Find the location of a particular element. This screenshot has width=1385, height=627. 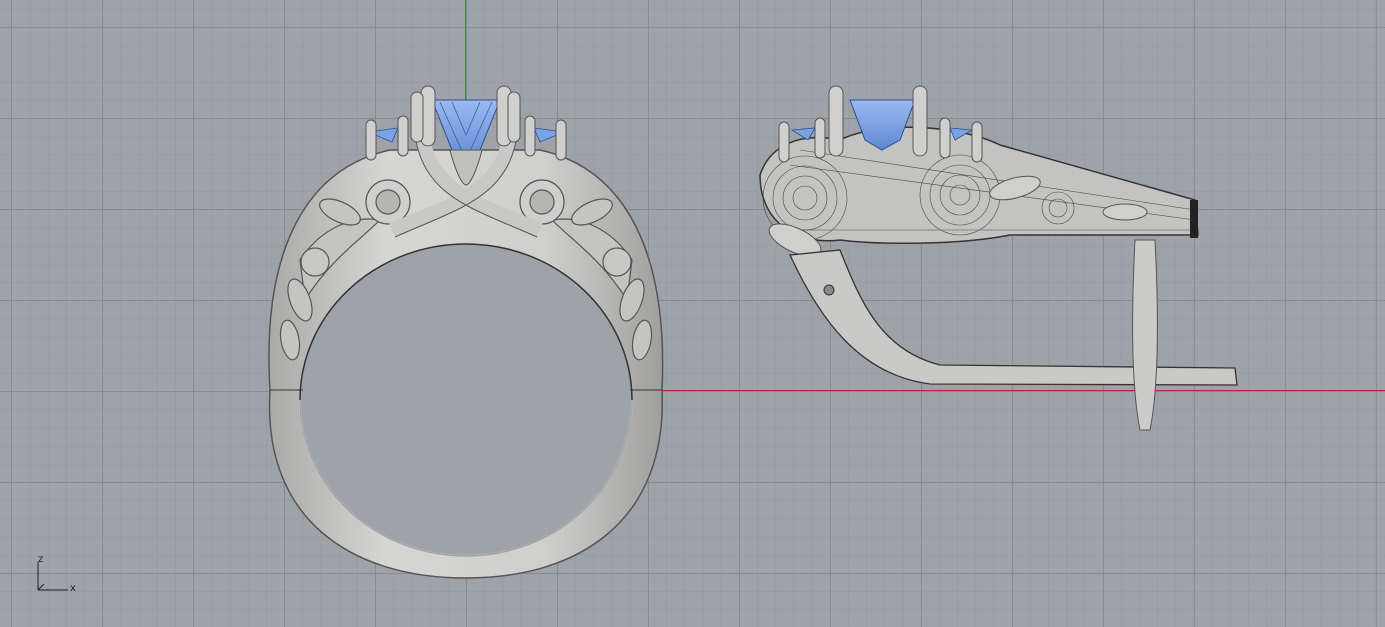

axes-gizmo: z x is located at coordinates (58, 577).